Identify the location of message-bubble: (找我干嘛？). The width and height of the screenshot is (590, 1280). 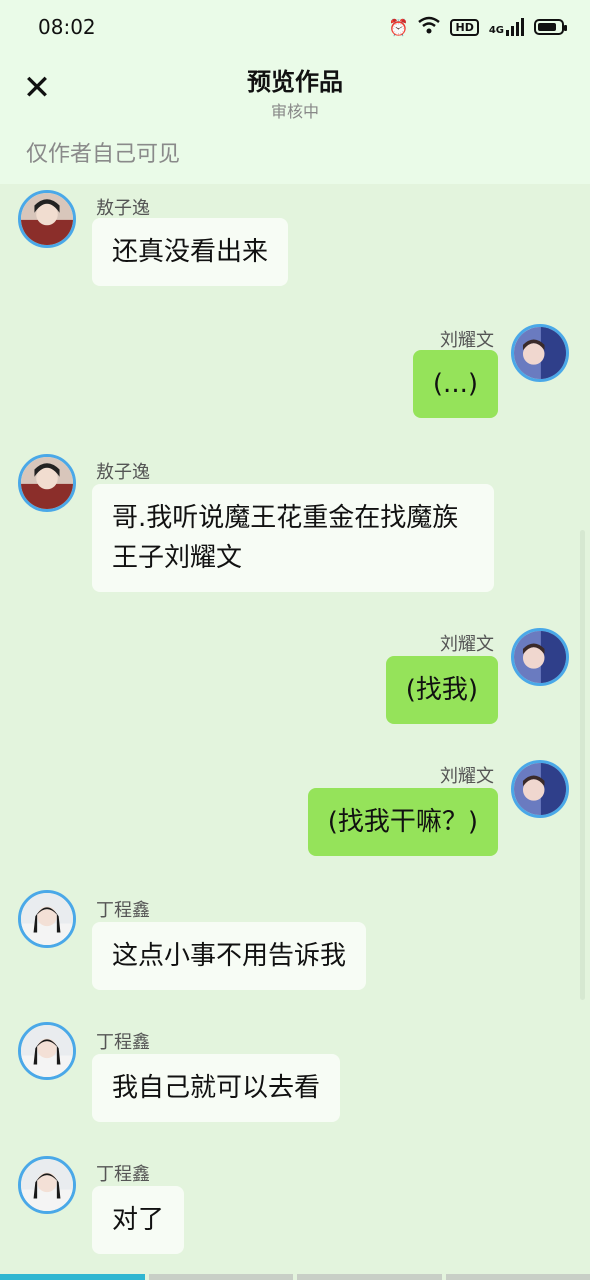
(402, 822).